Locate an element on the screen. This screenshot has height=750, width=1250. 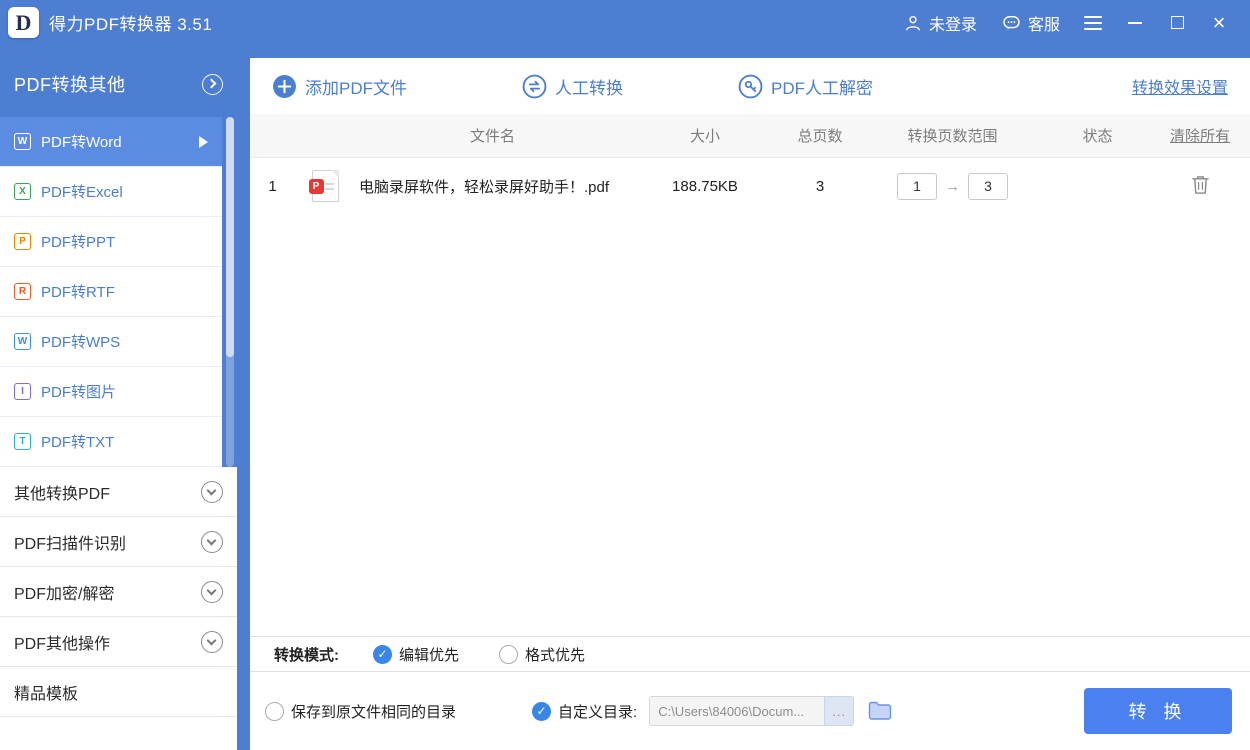
file-index: 1 is located at coordinates (272, 186).